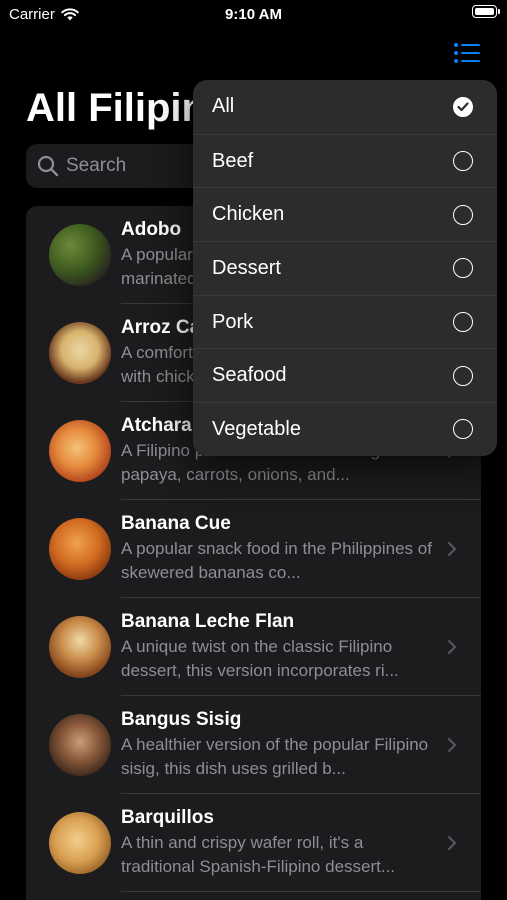 The height and width of the screenshot is (900, 507). Describe the element at coordinates (167, 817) in the screenshot. I see `dish-name: Barquillos` at that location.